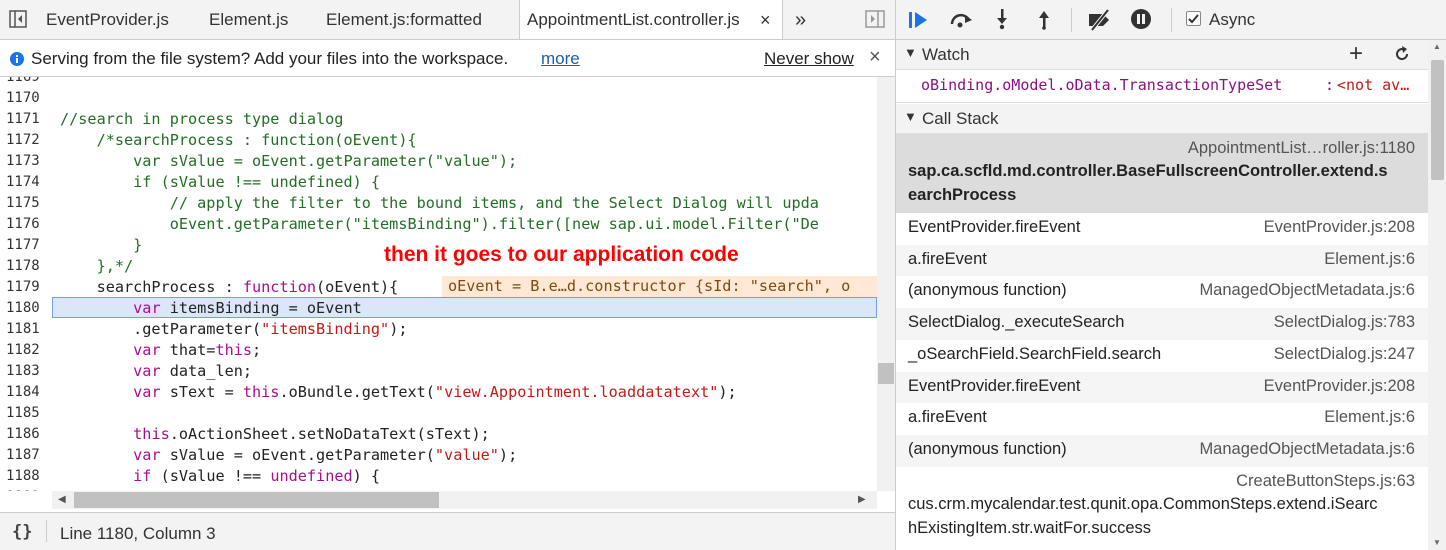  I want to click on gutter-scroll-filler, so click(26, 501).